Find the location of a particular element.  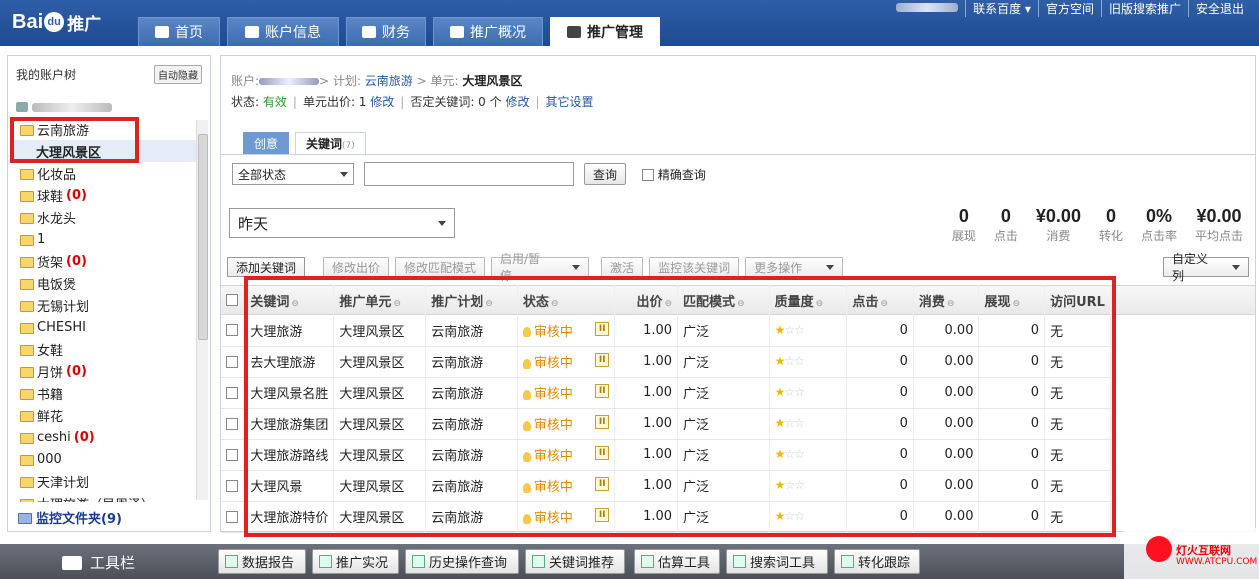

monitor-keyword-button: 监控该关键词 is located at coordinates (694, 267).